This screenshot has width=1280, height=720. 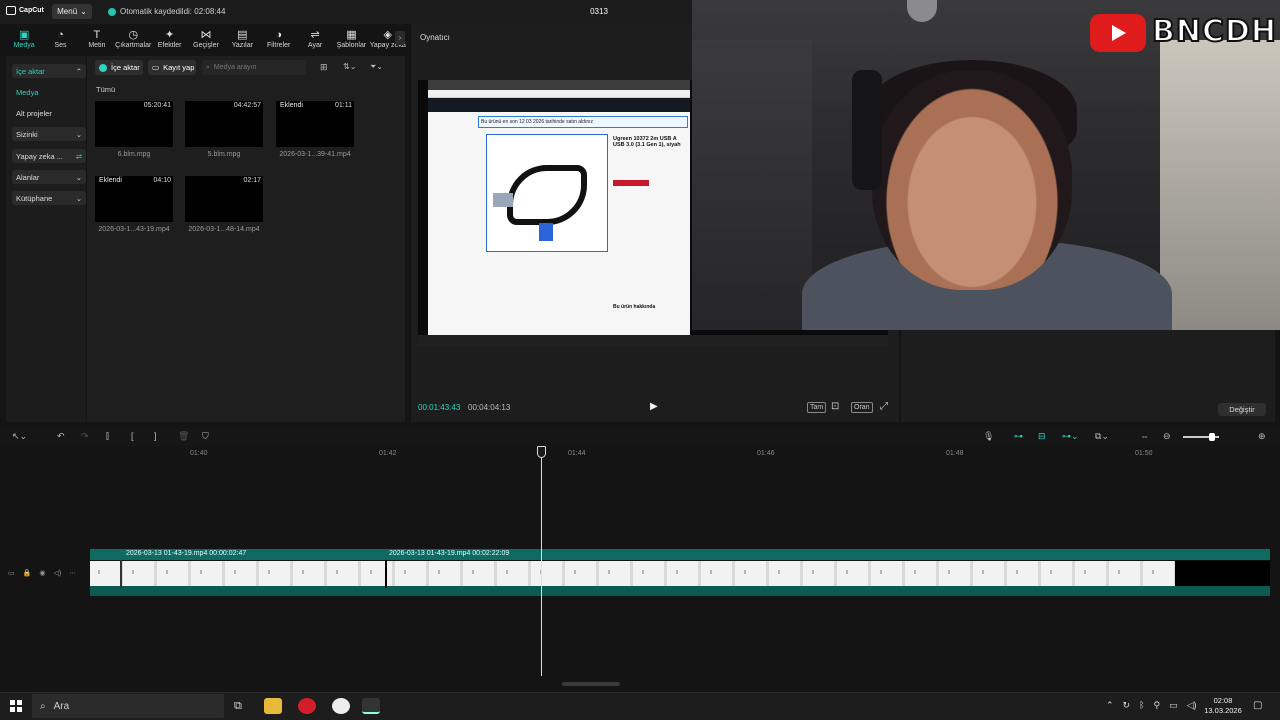 What do you see at coordinates (49, 92) in the screenshot?
I see `sidebar-item-1: Medya` at bounding box center [49, 92].